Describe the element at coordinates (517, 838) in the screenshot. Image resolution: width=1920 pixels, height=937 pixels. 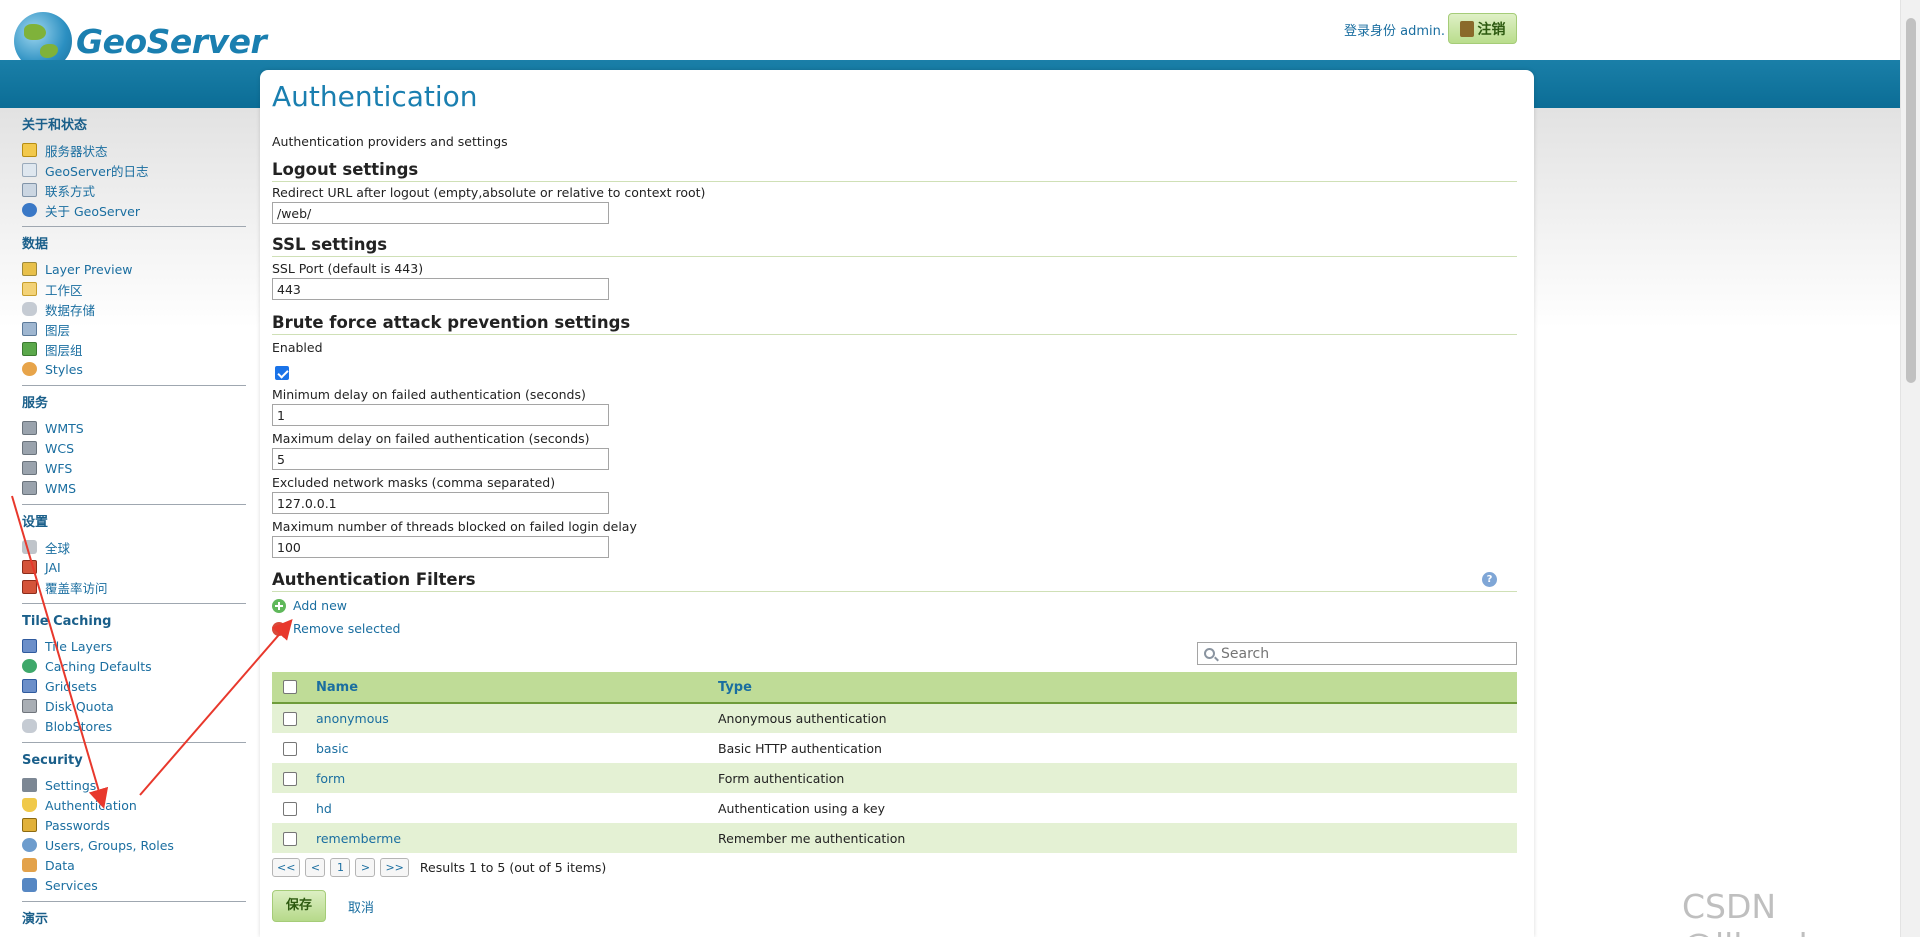
I see `filter-name-link: rememberme` at that location.